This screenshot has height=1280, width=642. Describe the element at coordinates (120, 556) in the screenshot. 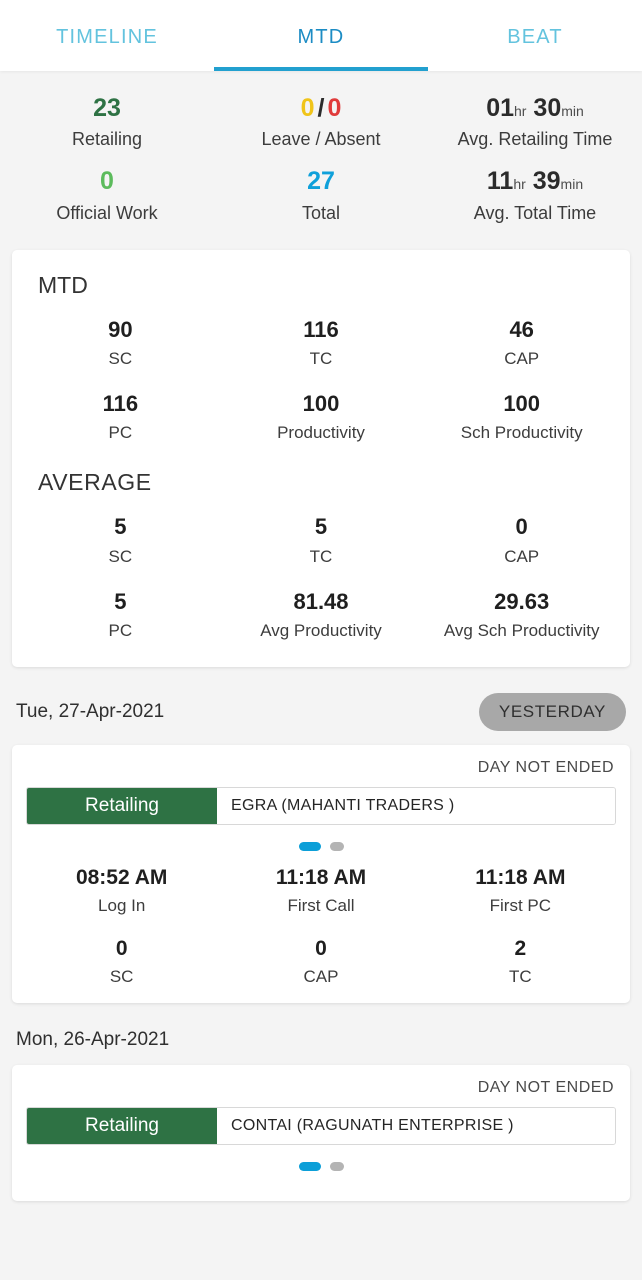

I see `average-metric-sc-label: SC` at that location.